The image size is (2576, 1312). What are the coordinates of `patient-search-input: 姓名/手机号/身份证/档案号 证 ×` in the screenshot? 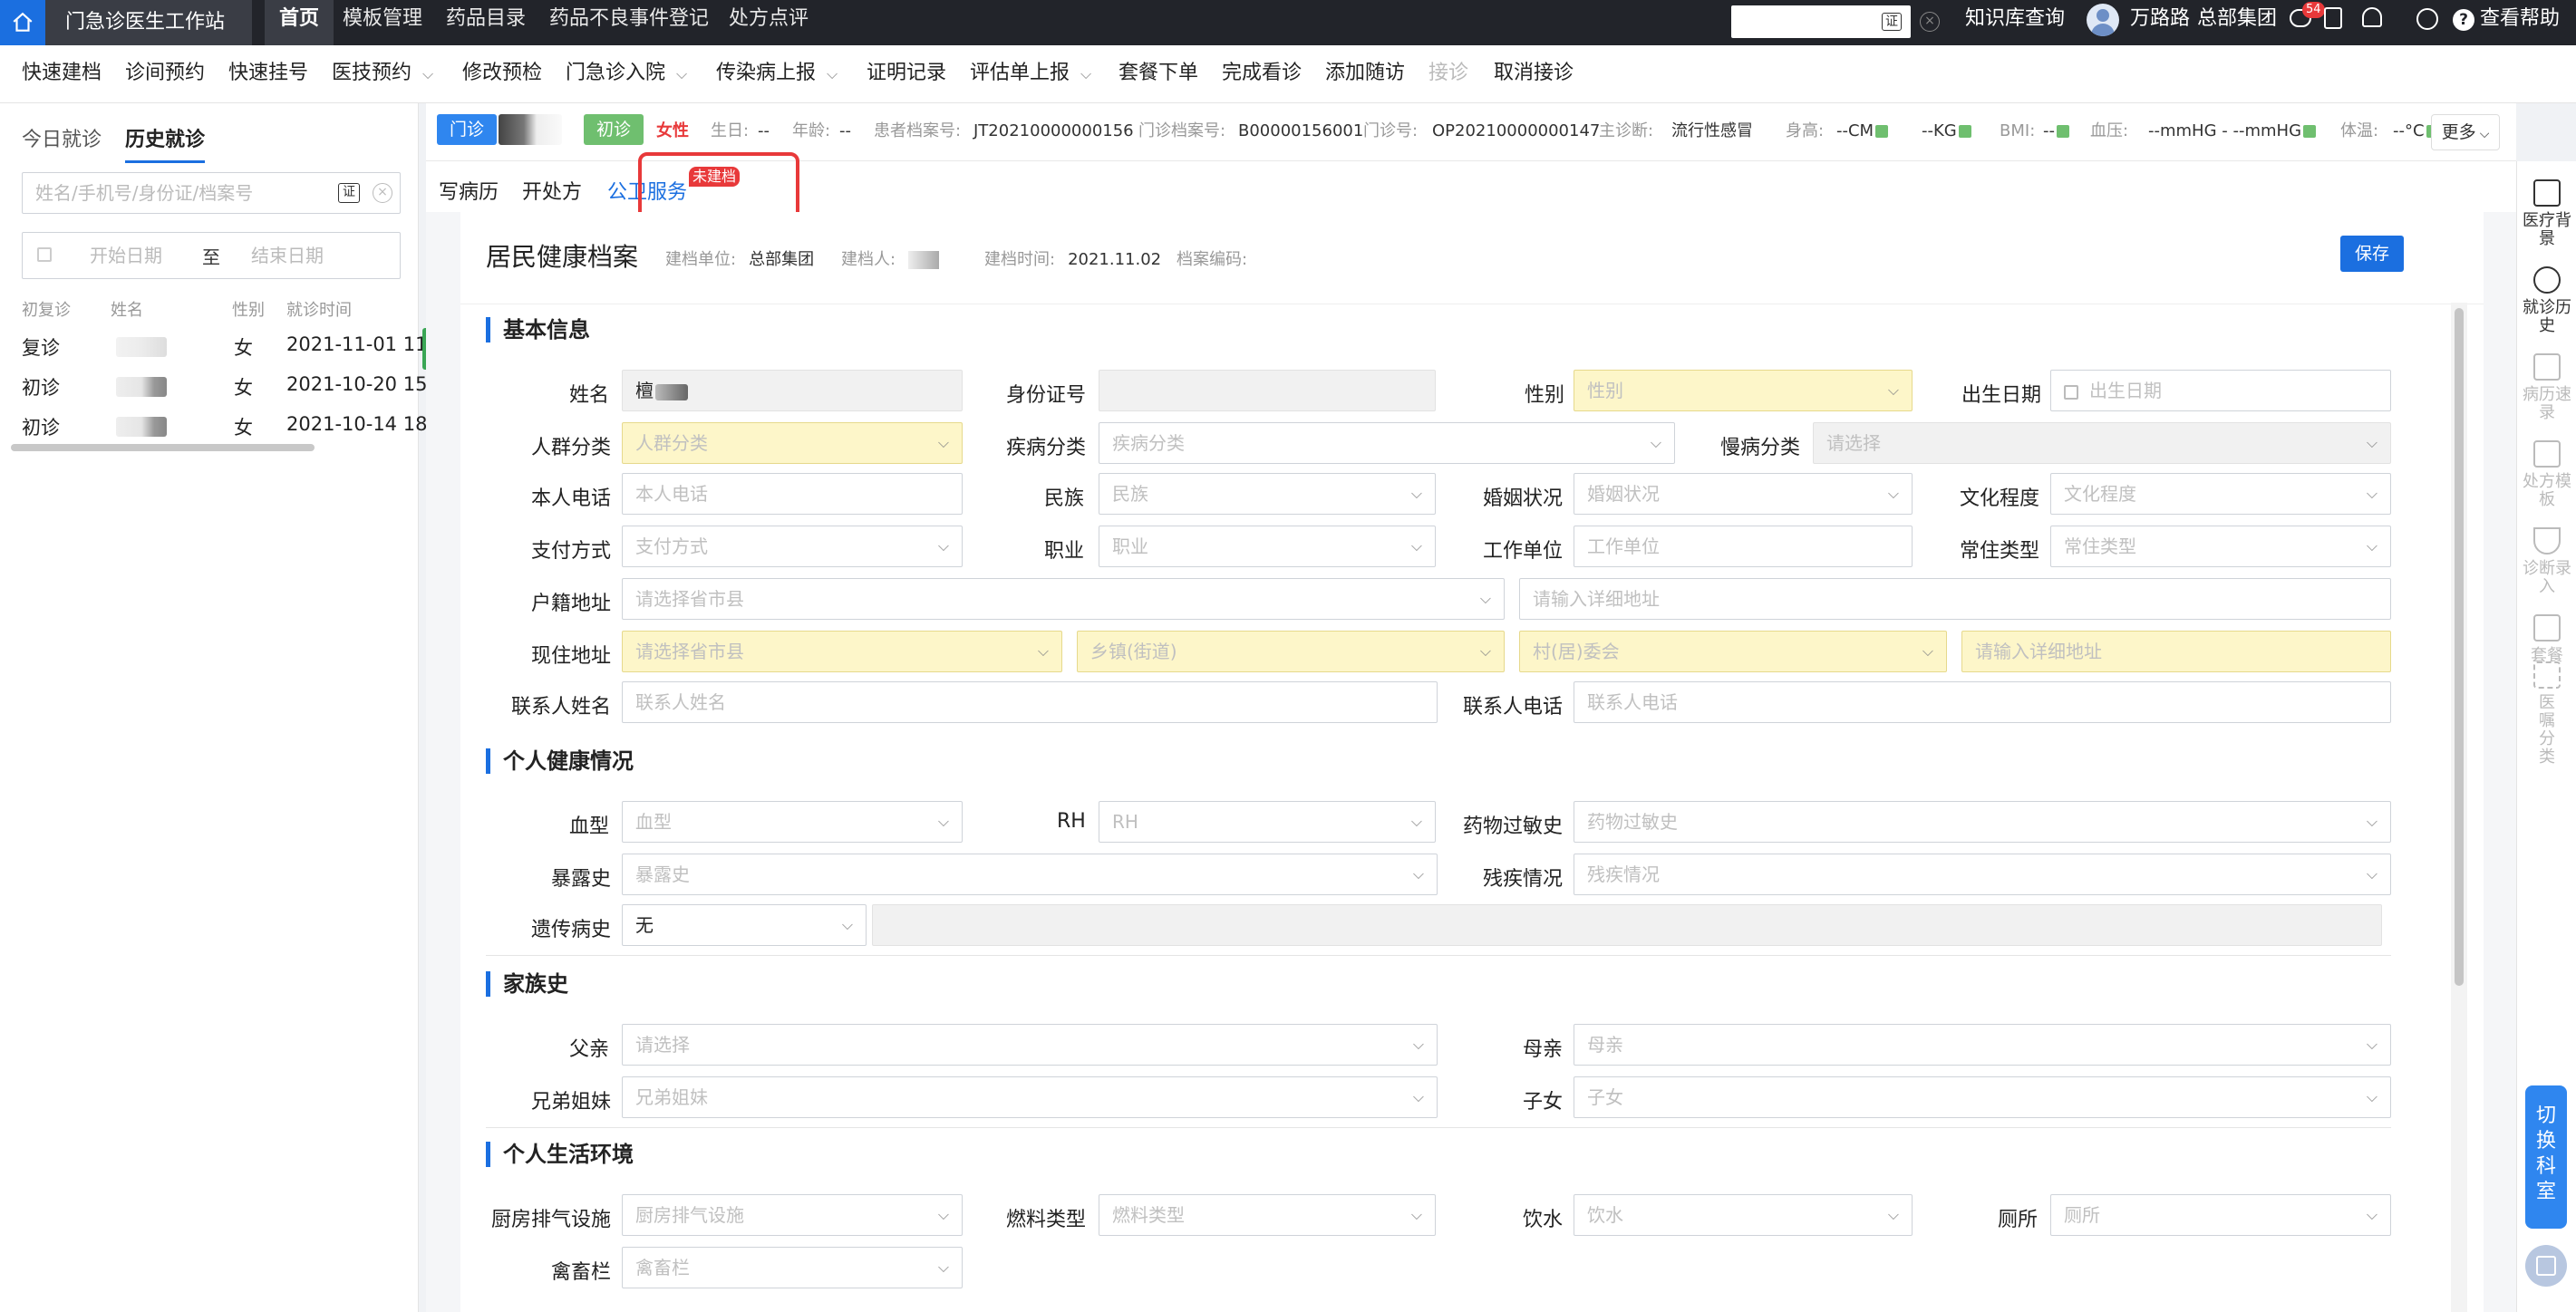 It's located at (211, 193).